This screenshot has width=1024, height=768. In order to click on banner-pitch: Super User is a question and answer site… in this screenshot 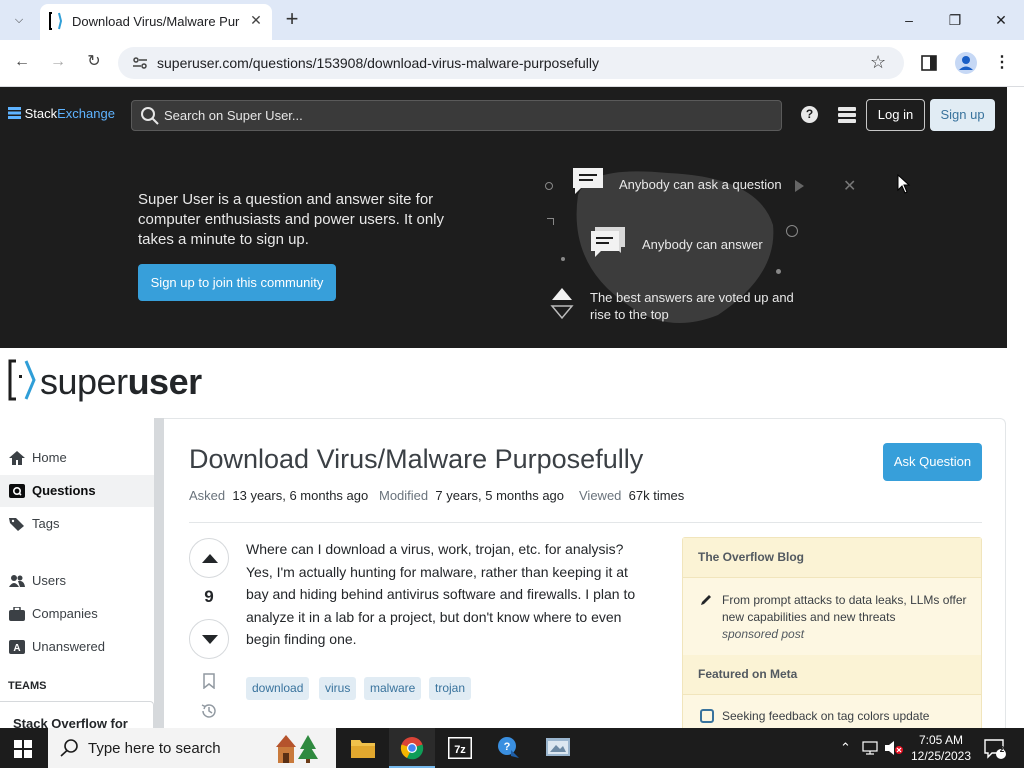, I will do `click(291, 219)`.